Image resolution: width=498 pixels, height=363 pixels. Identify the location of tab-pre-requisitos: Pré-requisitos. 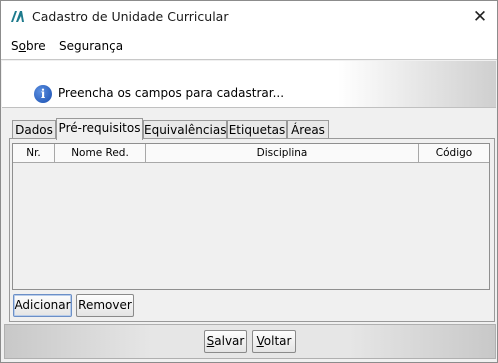
(99, 129).